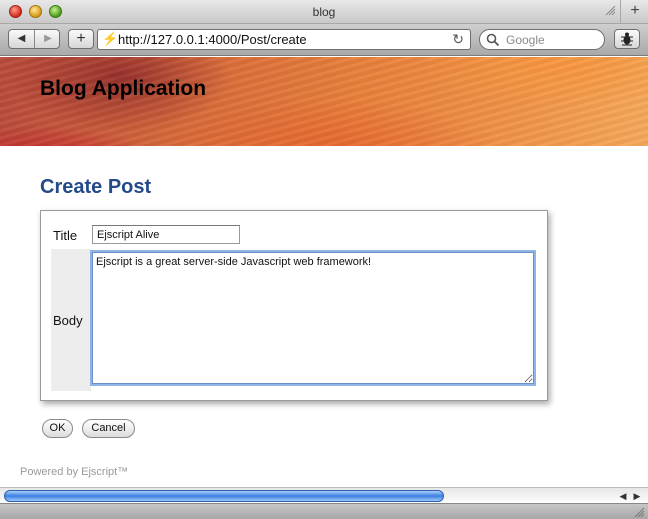 The width and height of the screenshot is (648, 519). I want to click on report-bug-button, so click(627, 39).